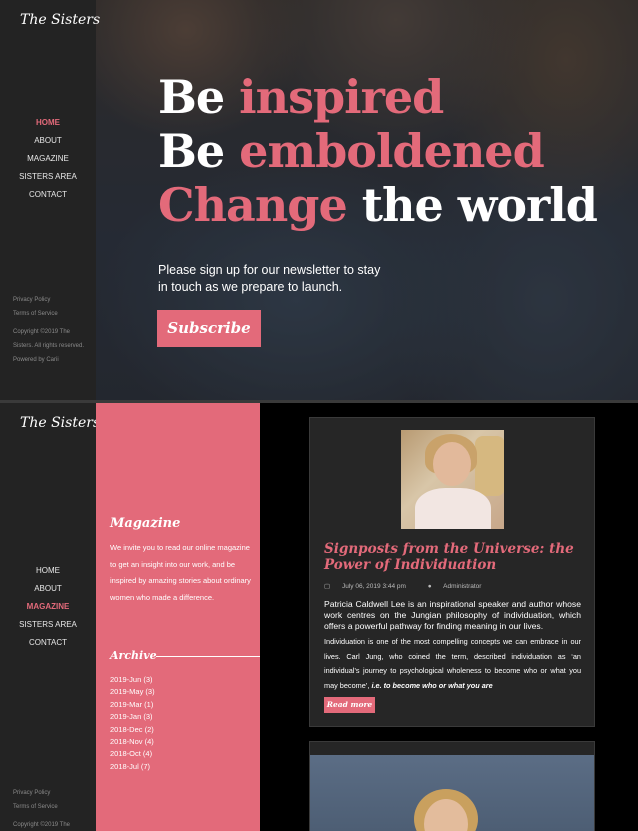 The width and height of the screenshot is (638, 831). I want to click on post-meta: ▢ July 06, 2019 3:44 pm ● Administrator, so click(412, 586).